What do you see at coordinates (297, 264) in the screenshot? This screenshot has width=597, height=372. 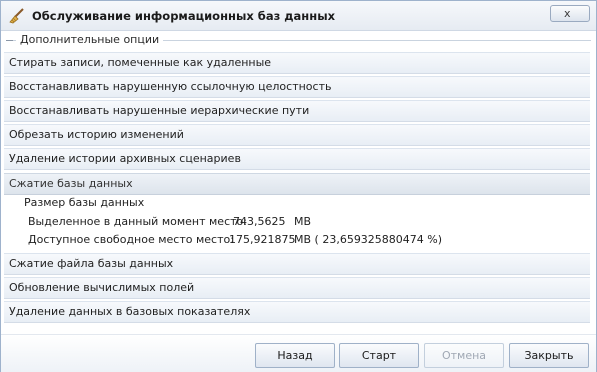 I see `section-compact-db-file: Сжатие файла базы данных` at bounding box center [297, 264].